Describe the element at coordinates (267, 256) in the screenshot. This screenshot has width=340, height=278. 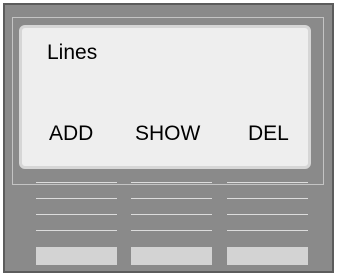
I see `softkey-del-button` at that location.